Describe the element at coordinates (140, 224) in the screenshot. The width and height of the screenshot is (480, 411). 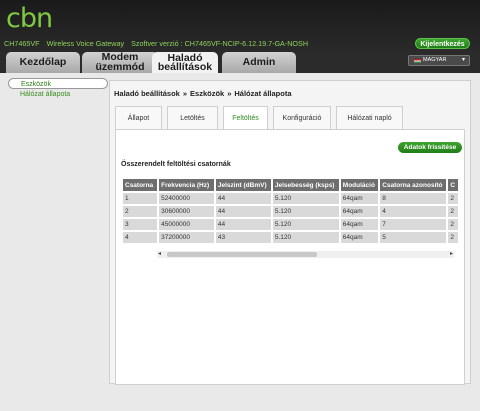
I see `table-cell: 3` at that location.